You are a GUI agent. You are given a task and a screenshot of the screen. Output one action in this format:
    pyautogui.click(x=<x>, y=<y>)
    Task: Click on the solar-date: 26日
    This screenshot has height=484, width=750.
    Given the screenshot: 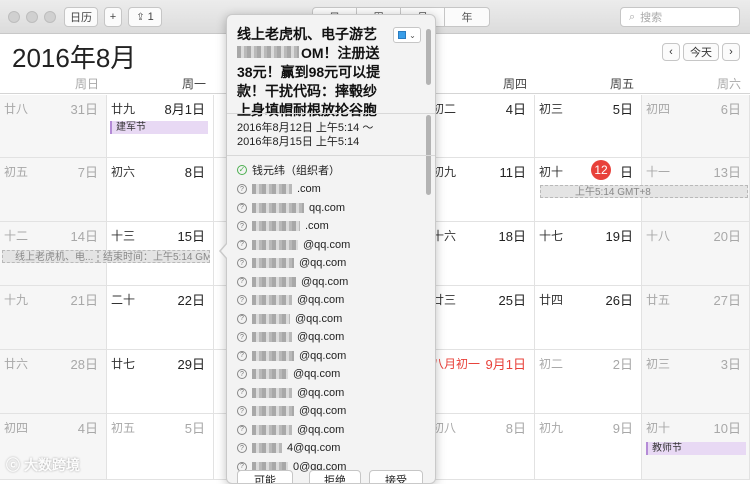 What is the action you would take?
    pyautogui.click(x=619, y=300)
    